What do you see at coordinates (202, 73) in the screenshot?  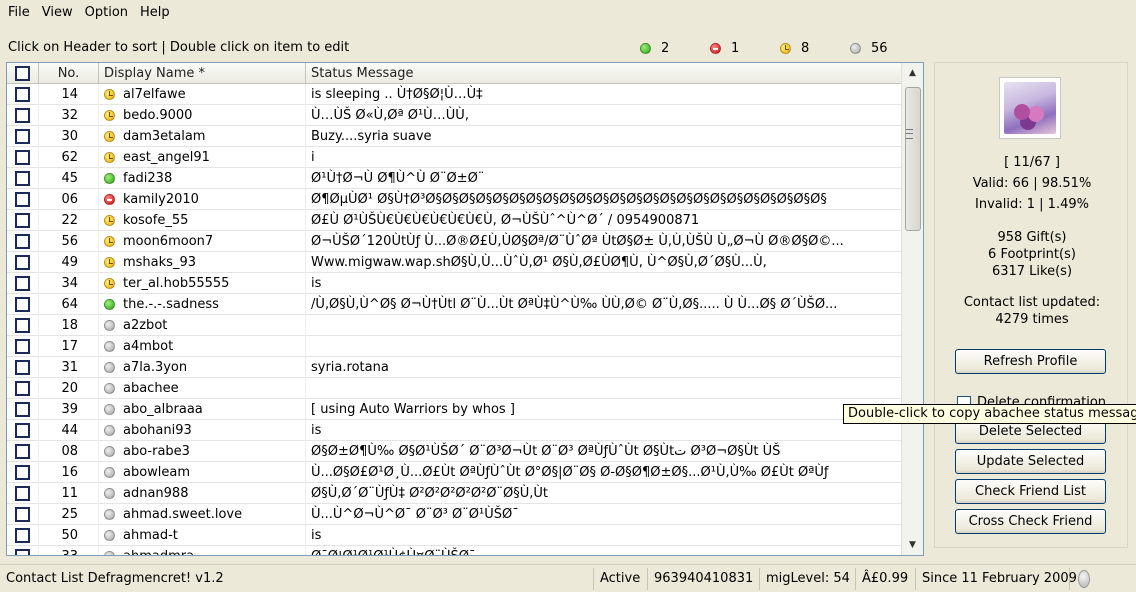 I see `display-name-column-header: Display Name *` at bounding box center [202, 73].